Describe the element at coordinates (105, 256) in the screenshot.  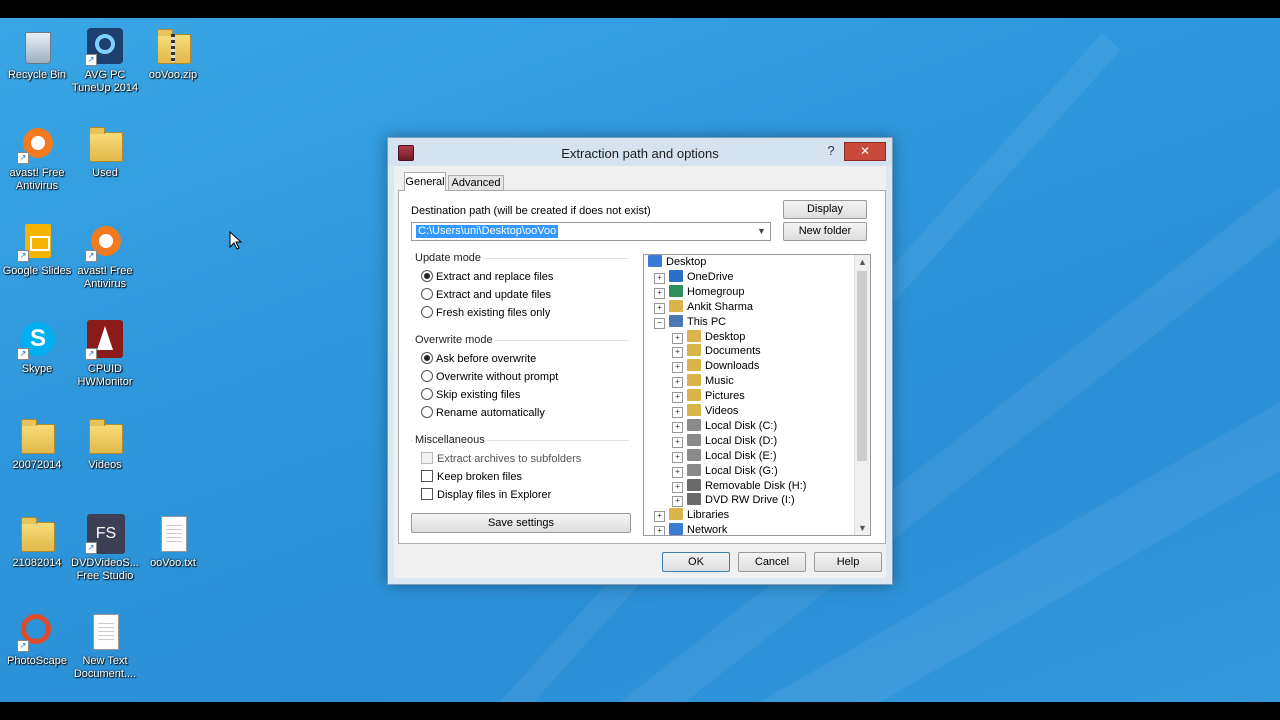
I see `desktop-icon-avast-2: ↗ avast! Free Antivirus` at that location.